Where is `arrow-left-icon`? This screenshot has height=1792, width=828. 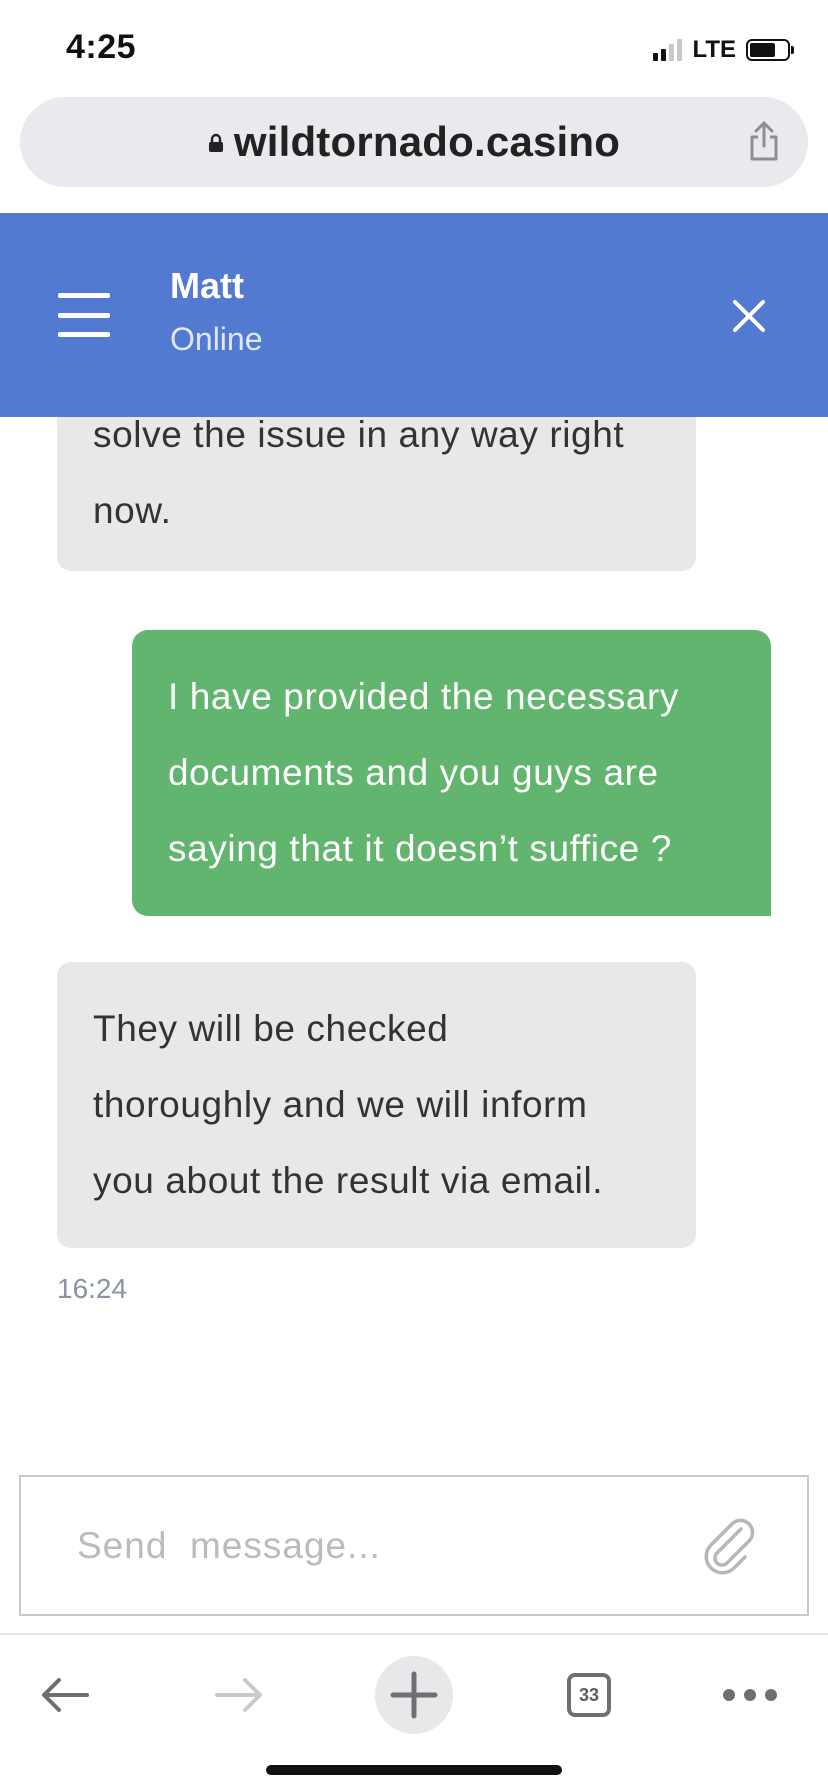
arrow-left-icon is located at coordinates (65, 1695).